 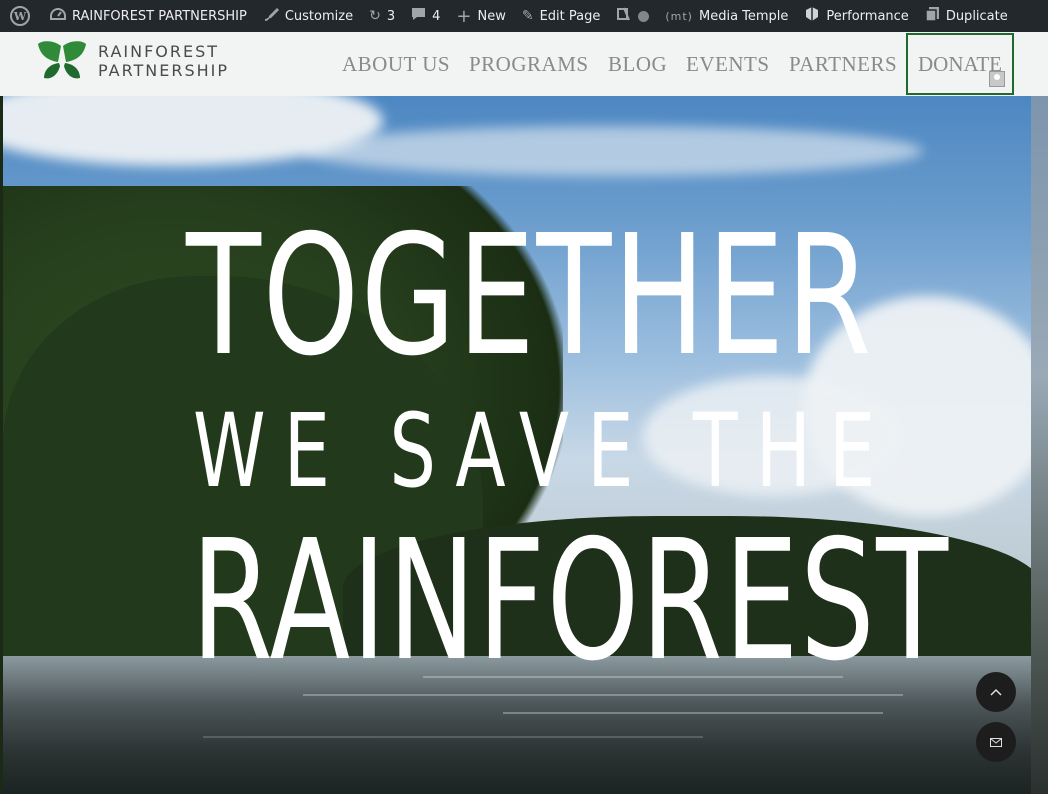 I want to click on pencil-icon: ✎, so click(x=527, y=16).